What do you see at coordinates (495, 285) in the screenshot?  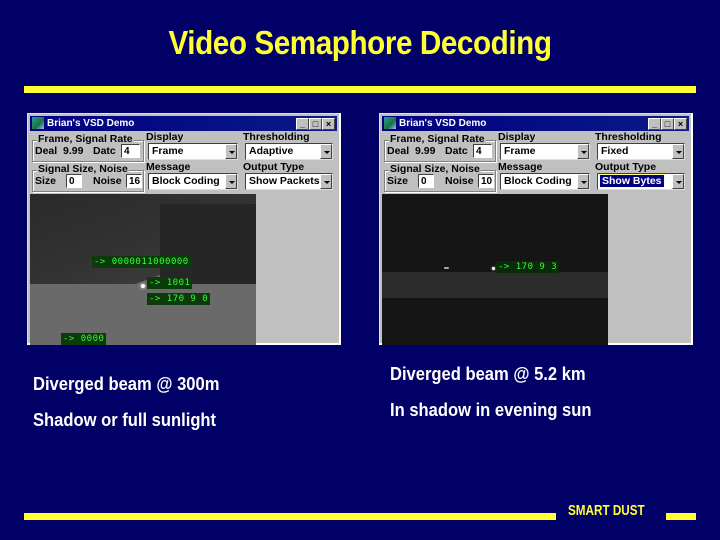 I see `scene-horizon` at bounding box center [495, 285].